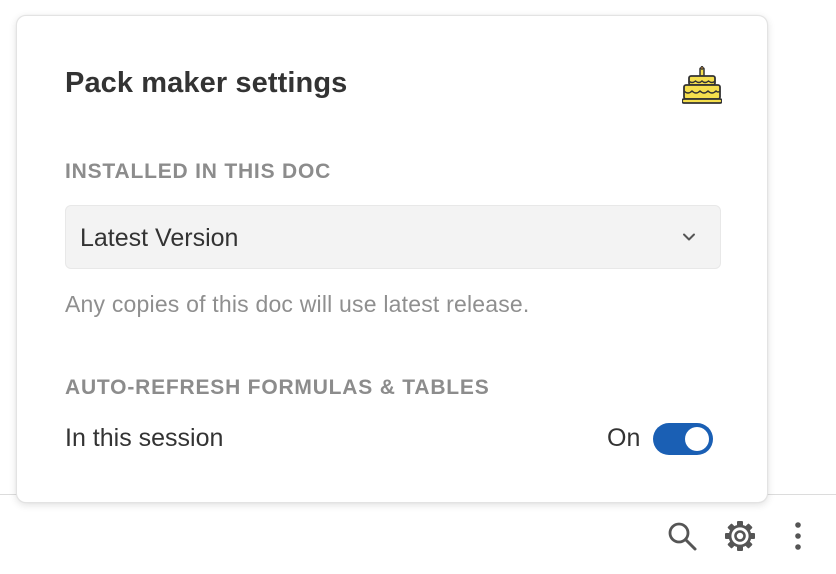 Image resolution: width=836 pixels, height=574 pixels. Describe the element at coordinates (206, 83) in the screenshot. I see `panel-title: Pack maker settings` at that location.